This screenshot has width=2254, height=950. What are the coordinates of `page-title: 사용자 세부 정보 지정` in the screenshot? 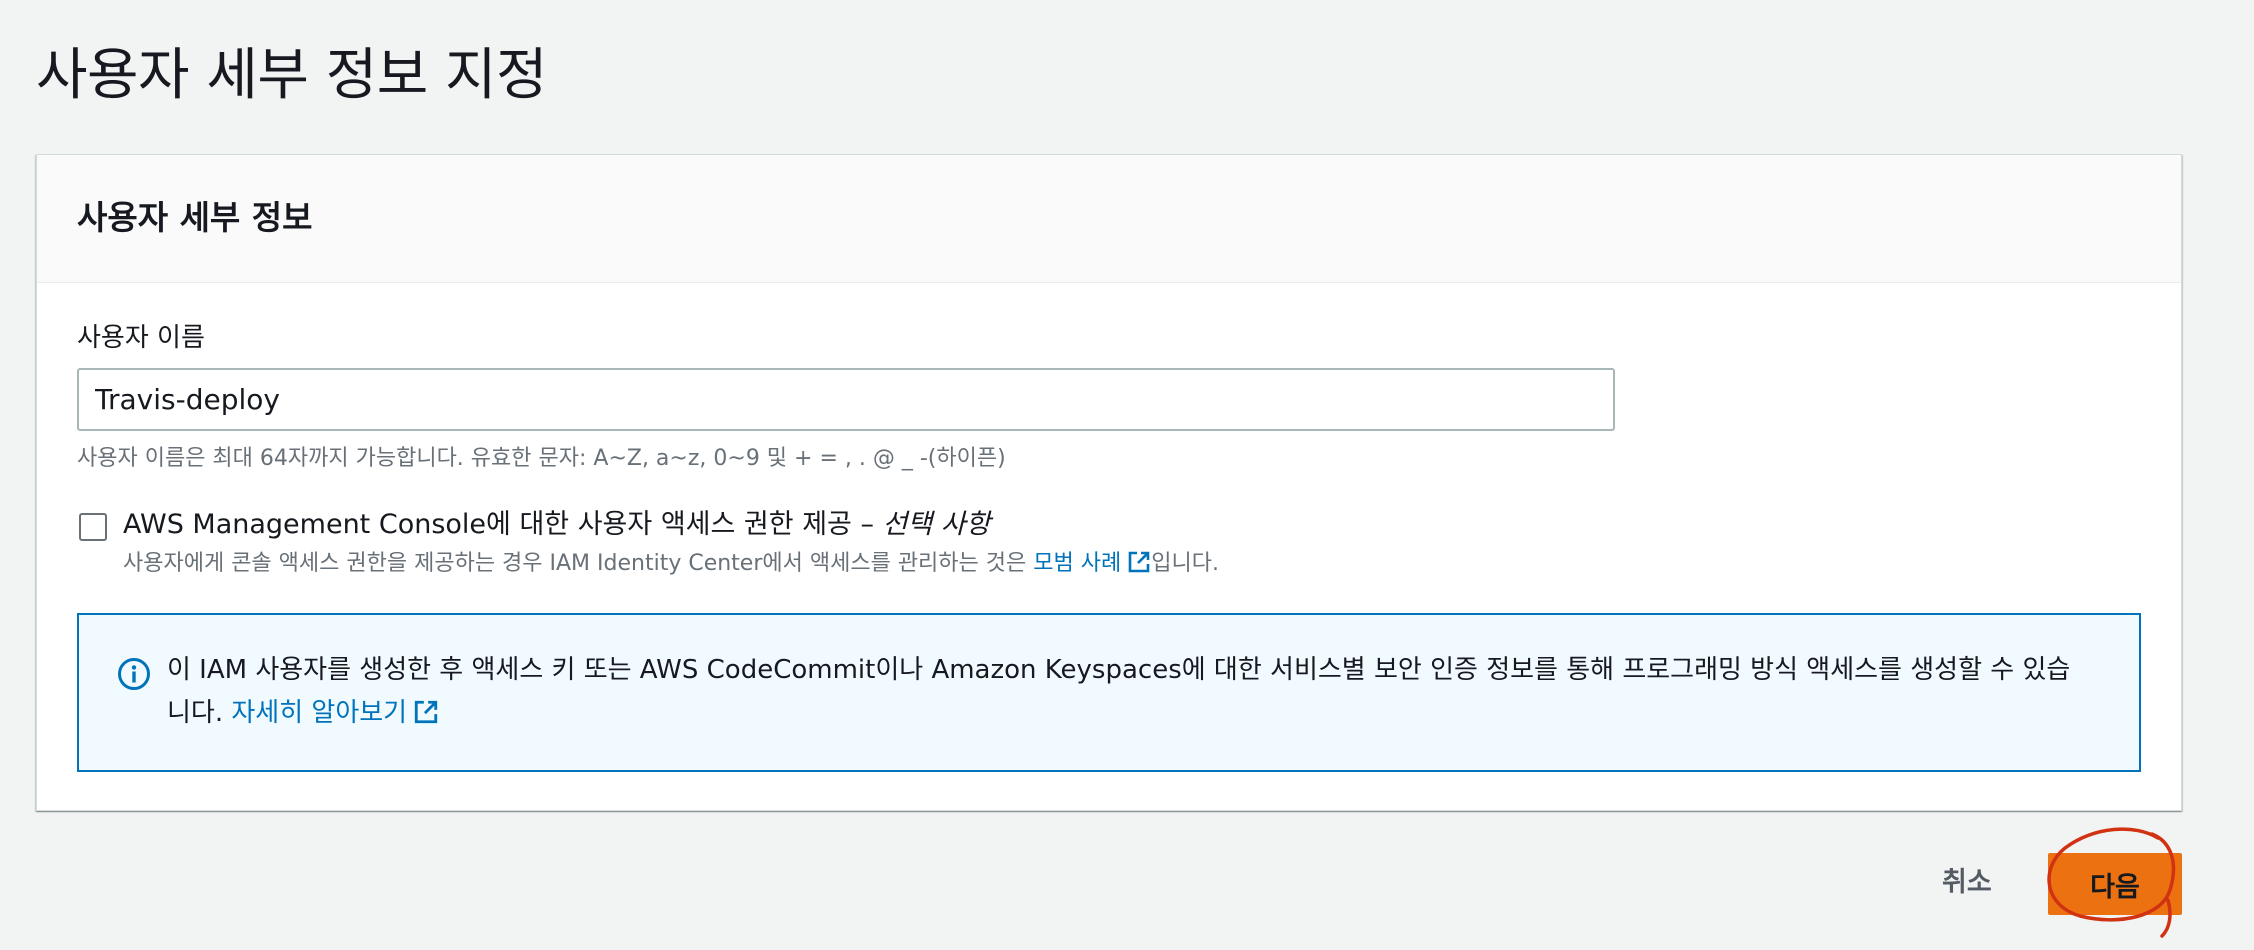 It's located at (292, 75).